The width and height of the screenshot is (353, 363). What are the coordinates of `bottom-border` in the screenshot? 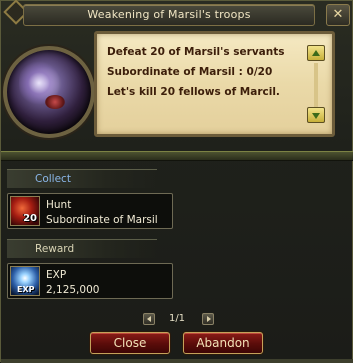 It's located at (177, 361).